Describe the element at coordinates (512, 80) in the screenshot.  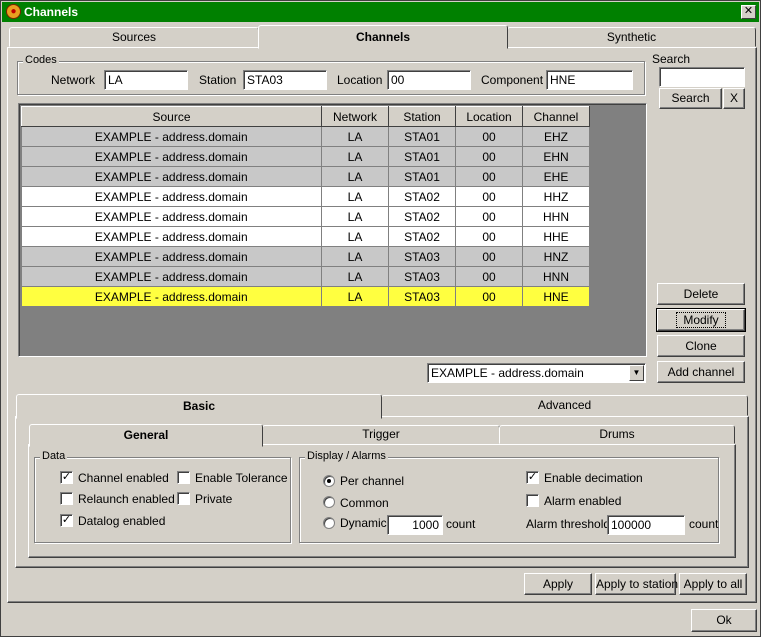
I see `component-label: Component` at that location.